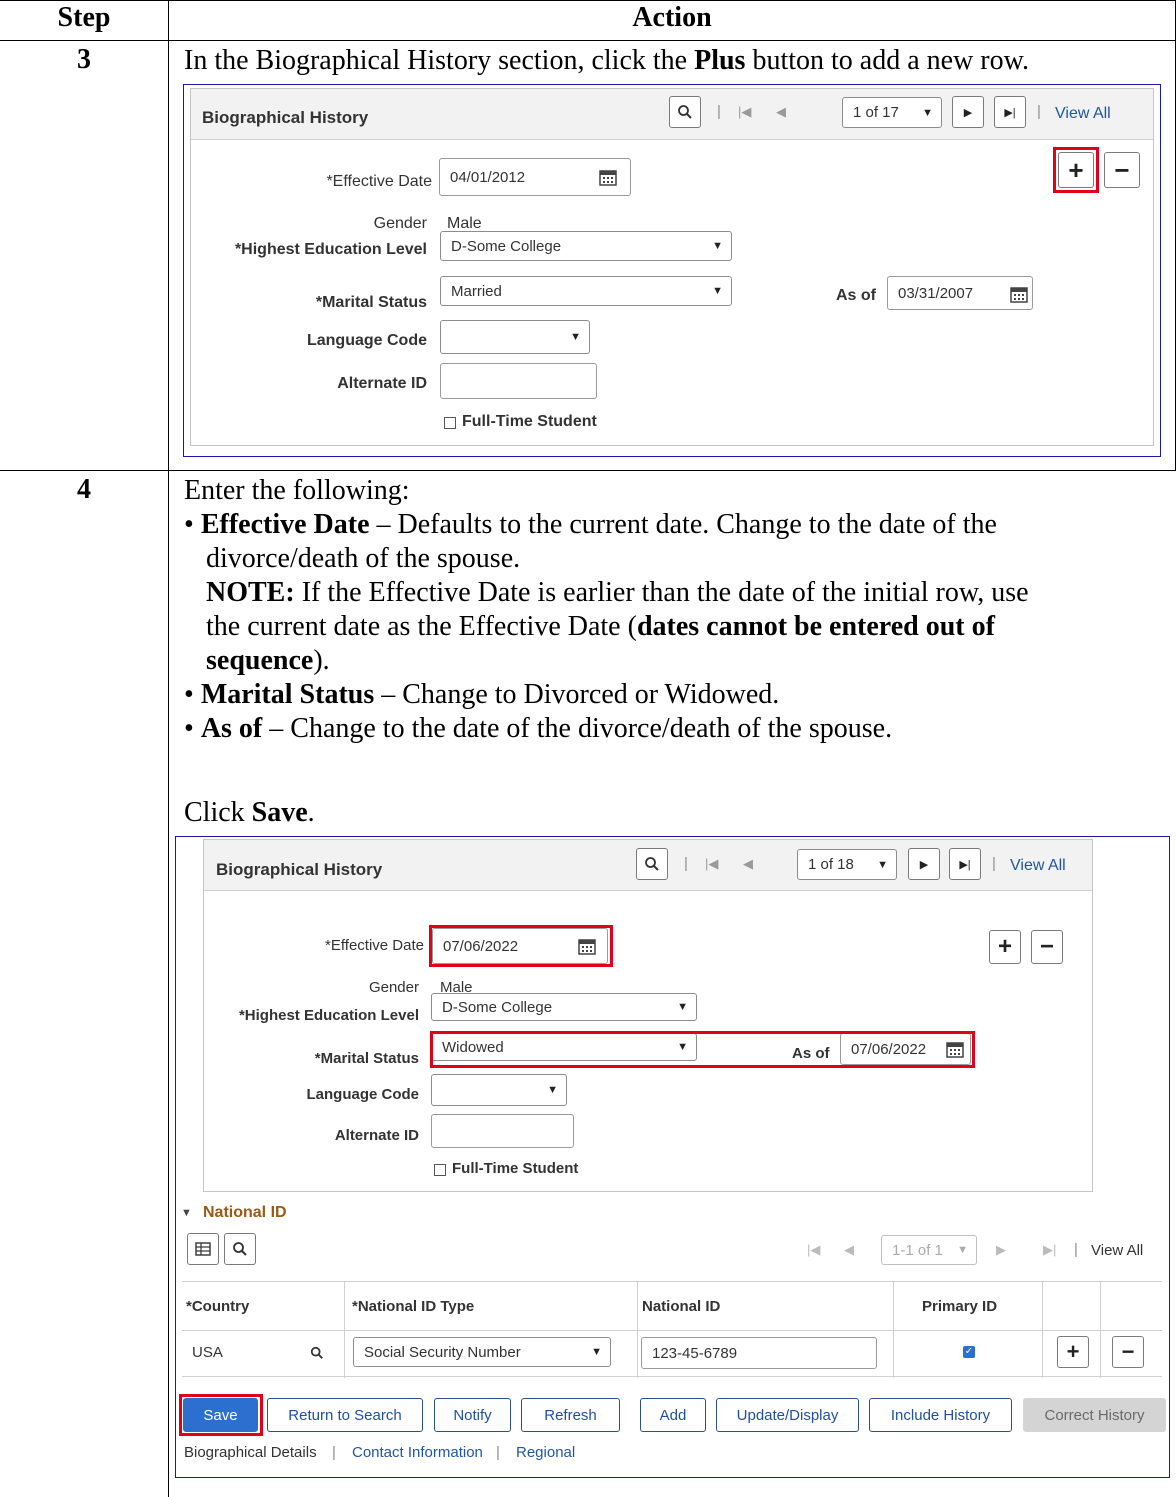 Image resolution: width=1176 pixels, height=1497 pixels. What do you see at coordinates (207, 1352) in the screenshot?
I see `country-value: USA` at bounding box center [207, 1352].